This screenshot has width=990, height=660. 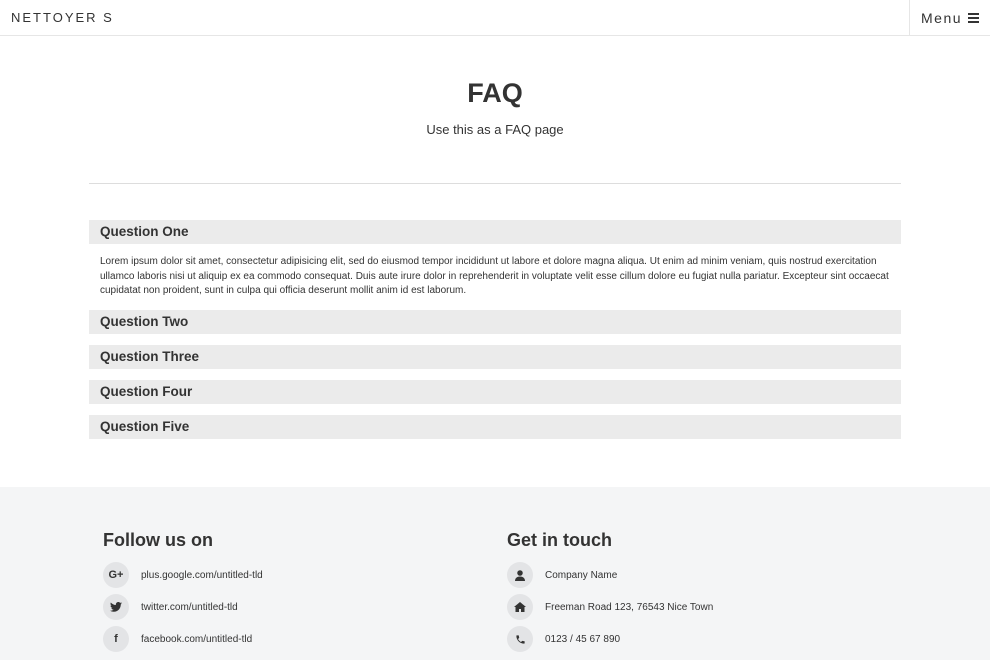 I want to click on faq-question-three: Question Three, so click(x=495, y=356).